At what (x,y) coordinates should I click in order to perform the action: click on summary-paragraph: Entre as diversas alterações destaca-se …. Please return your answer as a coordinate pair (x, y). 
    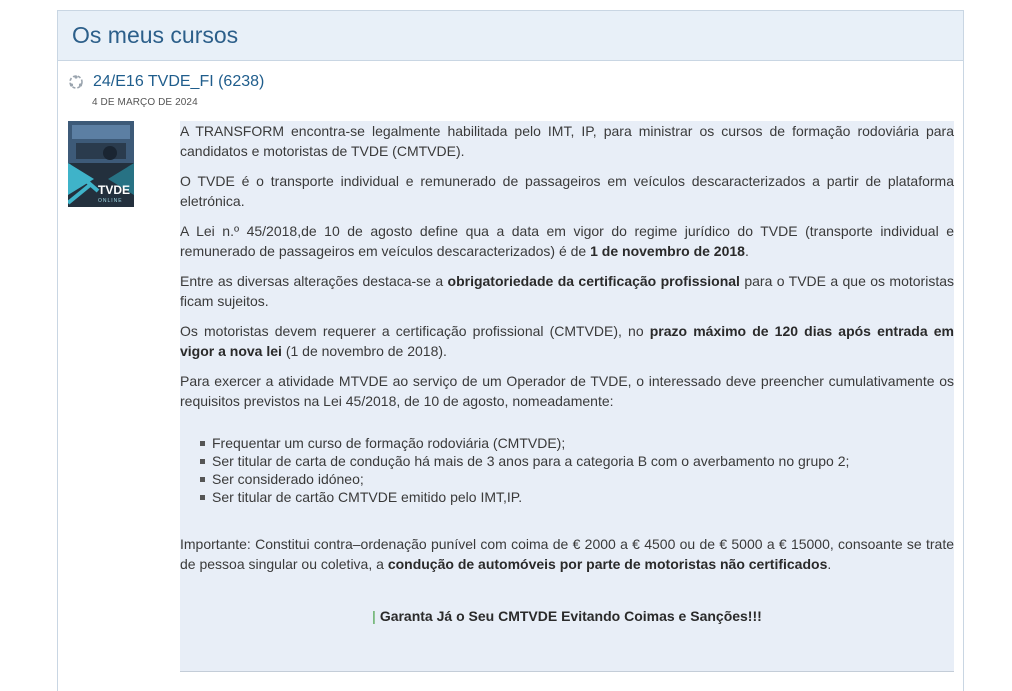
    Looking at the image, I should click on (567, 291).